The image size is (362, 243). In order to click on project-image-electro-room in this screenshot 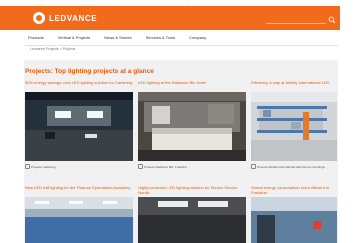, I will do `click(192, 220)`.